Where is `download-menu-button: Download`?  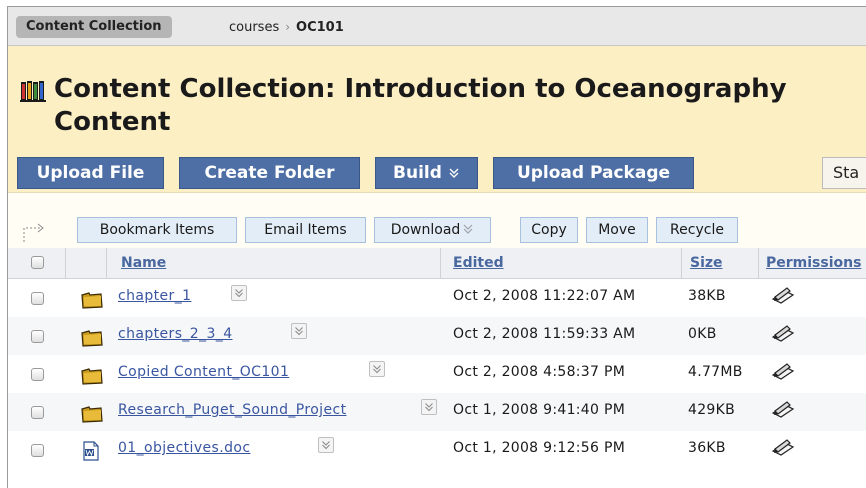
download-menu-button: Download is located at coordinates (432, 230).